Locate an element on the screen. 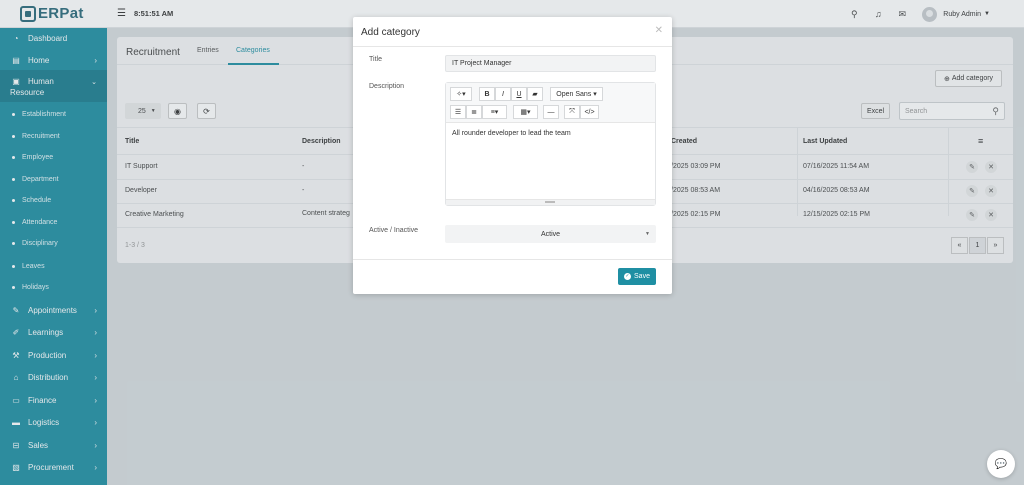  align-icon: ≡▾ is located at coordinates (494, 112).